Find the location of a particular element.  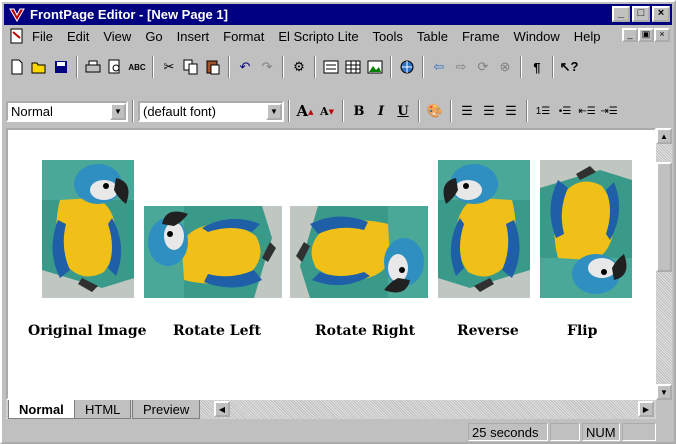

undo-icon: ↶ is located at coordinates (245, 67).